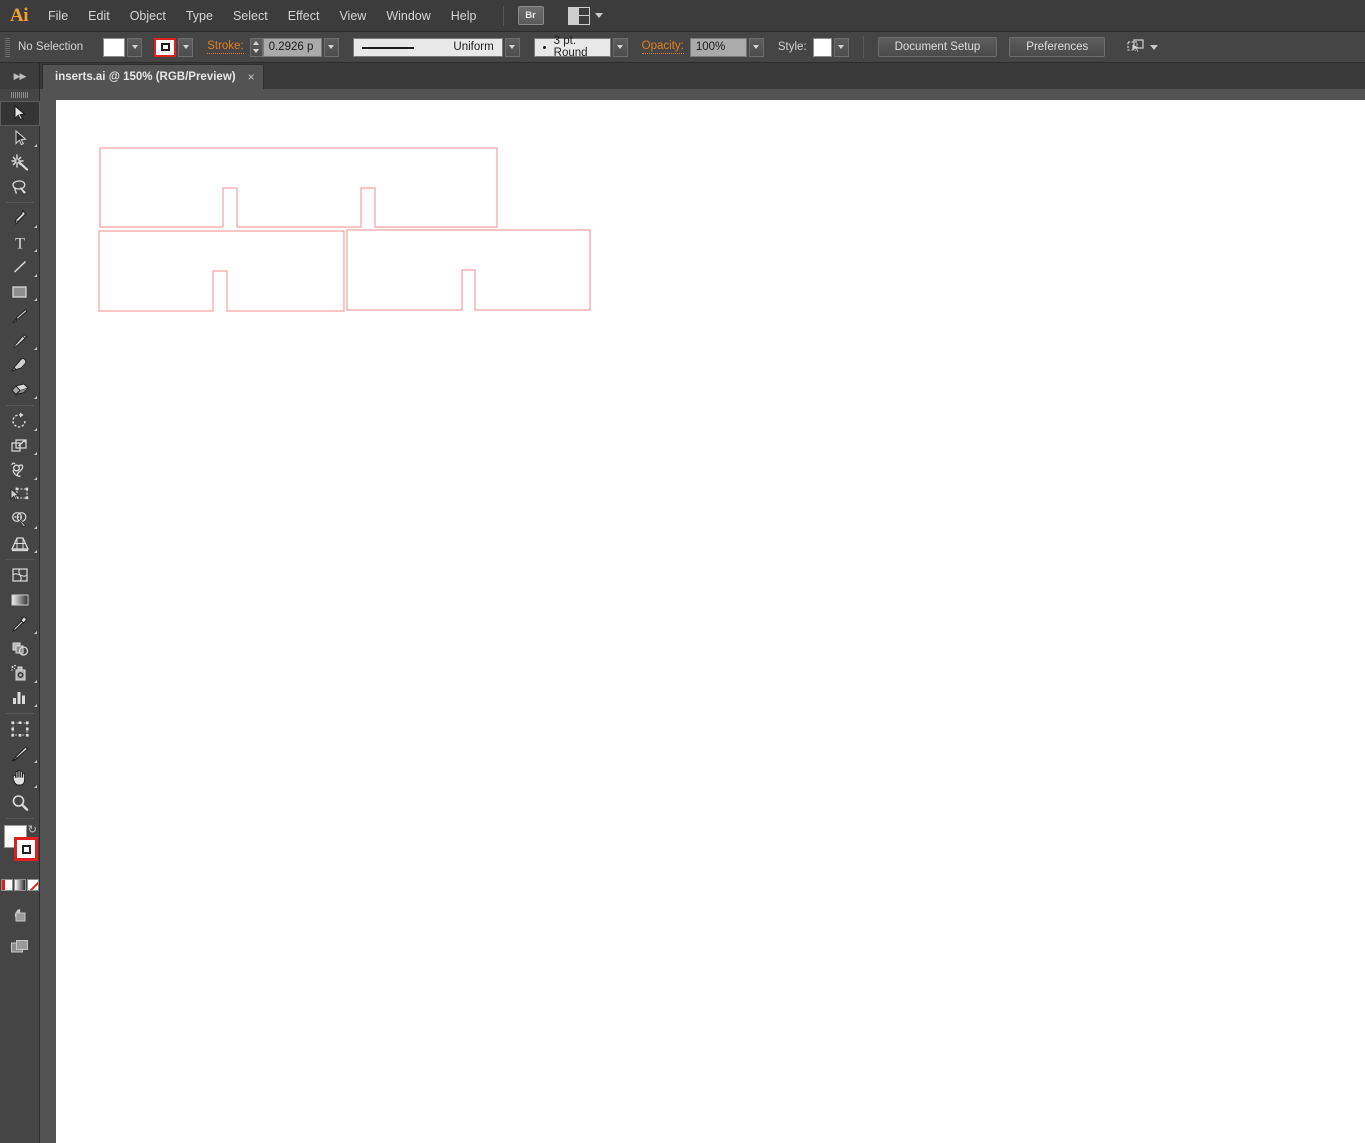 This screenshot has width=1365, height=1143. I want to click on tools-panel-grip, so click(20, 95).